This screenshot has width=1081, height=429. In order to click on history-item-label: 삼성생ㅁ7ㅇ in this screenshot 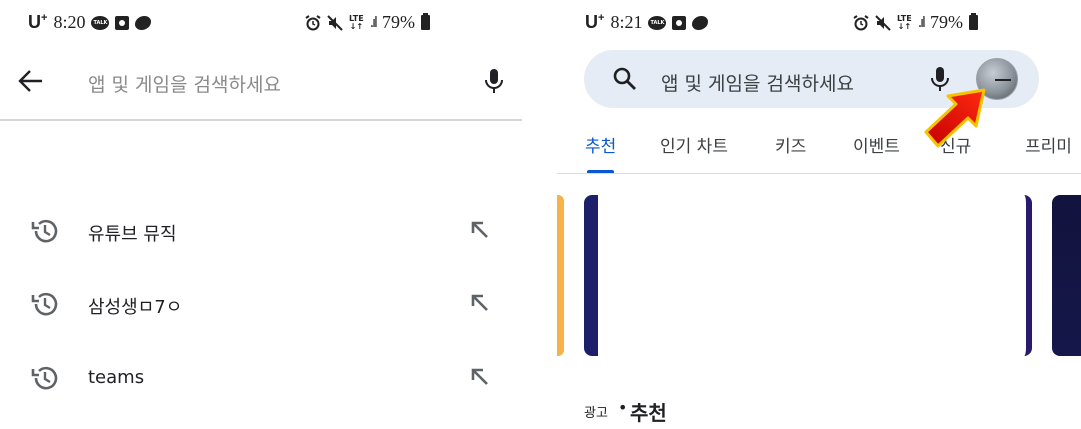, I will do `click(135, 307)`.